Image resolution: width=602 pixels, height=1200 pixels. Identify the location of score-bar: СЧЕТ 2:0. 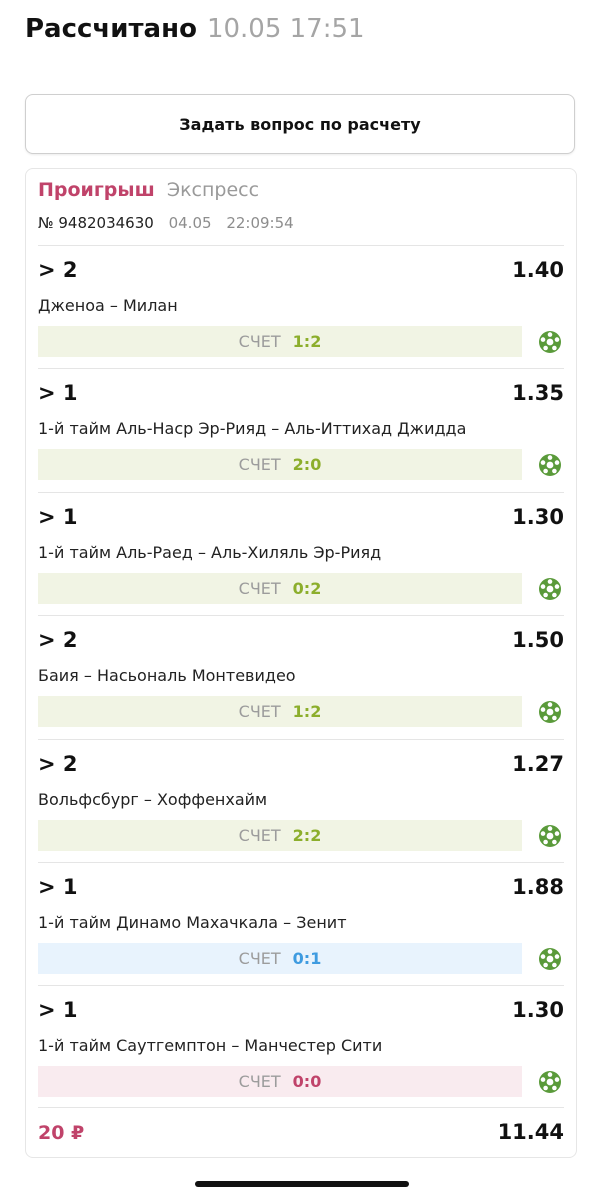
(280, 465).